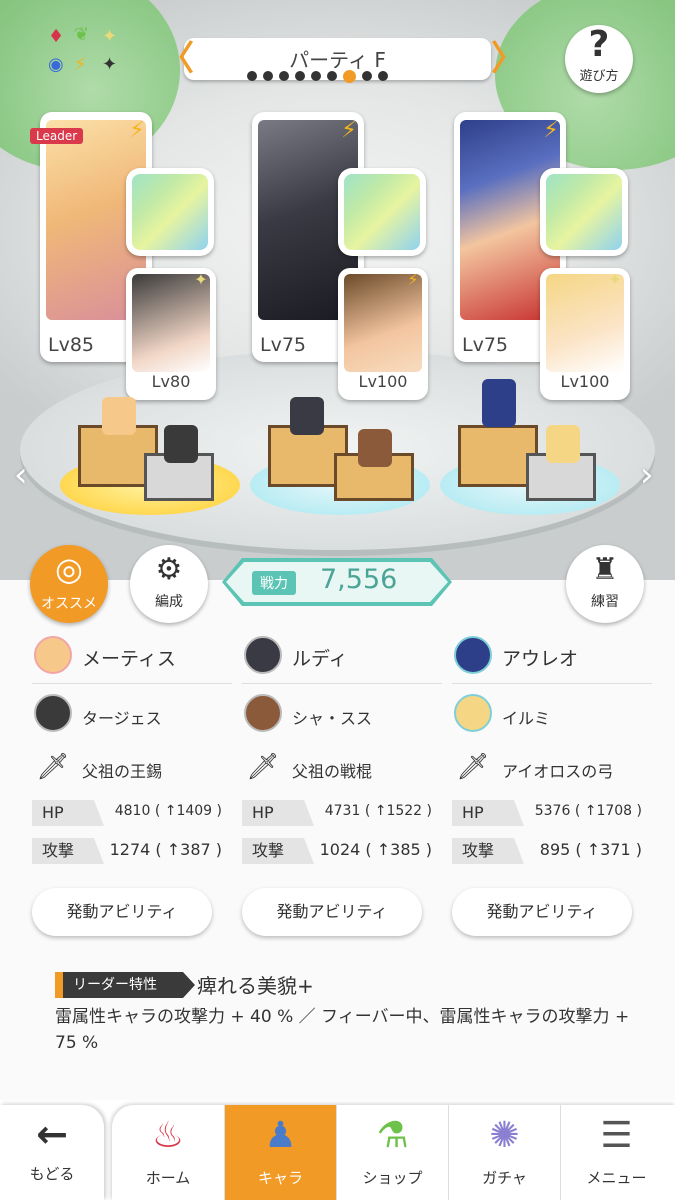 The width and height of the screenshot is (675, 1200). I want to click on tab-shop: ⚗ ショップ, so click(392, 1152).